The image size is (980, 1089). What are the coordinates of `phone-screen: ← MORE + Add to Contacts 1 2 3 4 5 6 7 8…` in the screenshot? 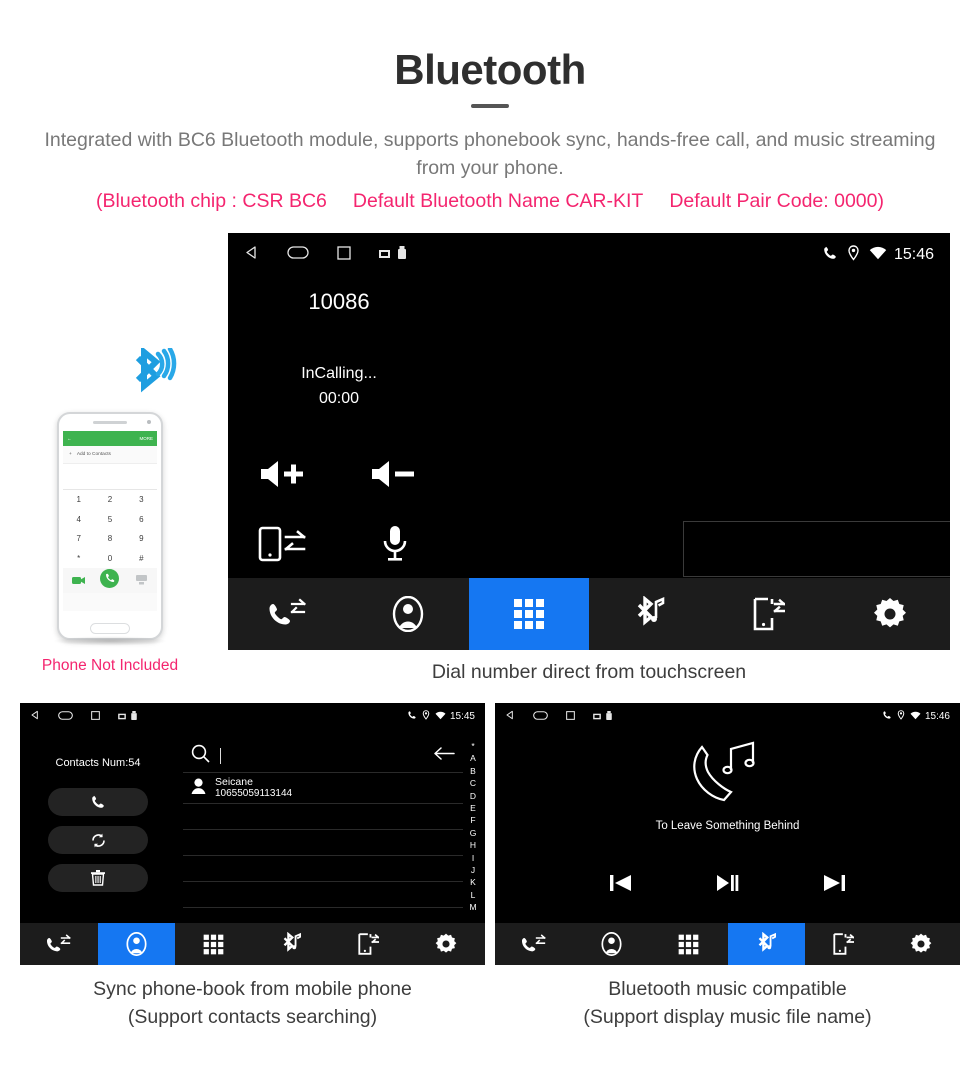 It's located at (110, 521).